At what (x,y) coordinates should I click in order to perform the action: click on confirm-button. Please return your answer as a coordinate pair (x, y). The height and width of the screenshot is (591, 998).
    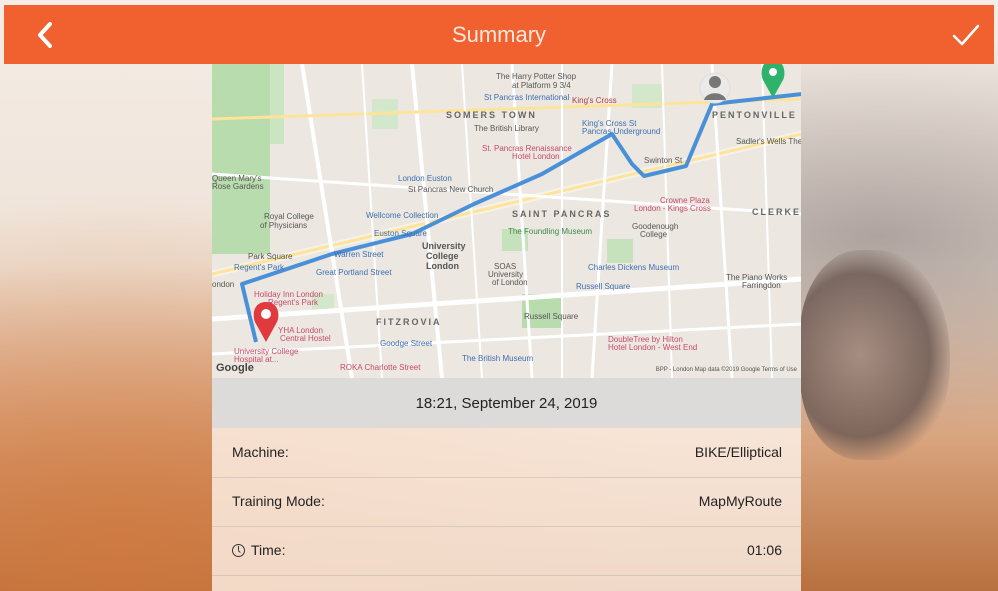
    Looking at the image, I should click on (966, 35).